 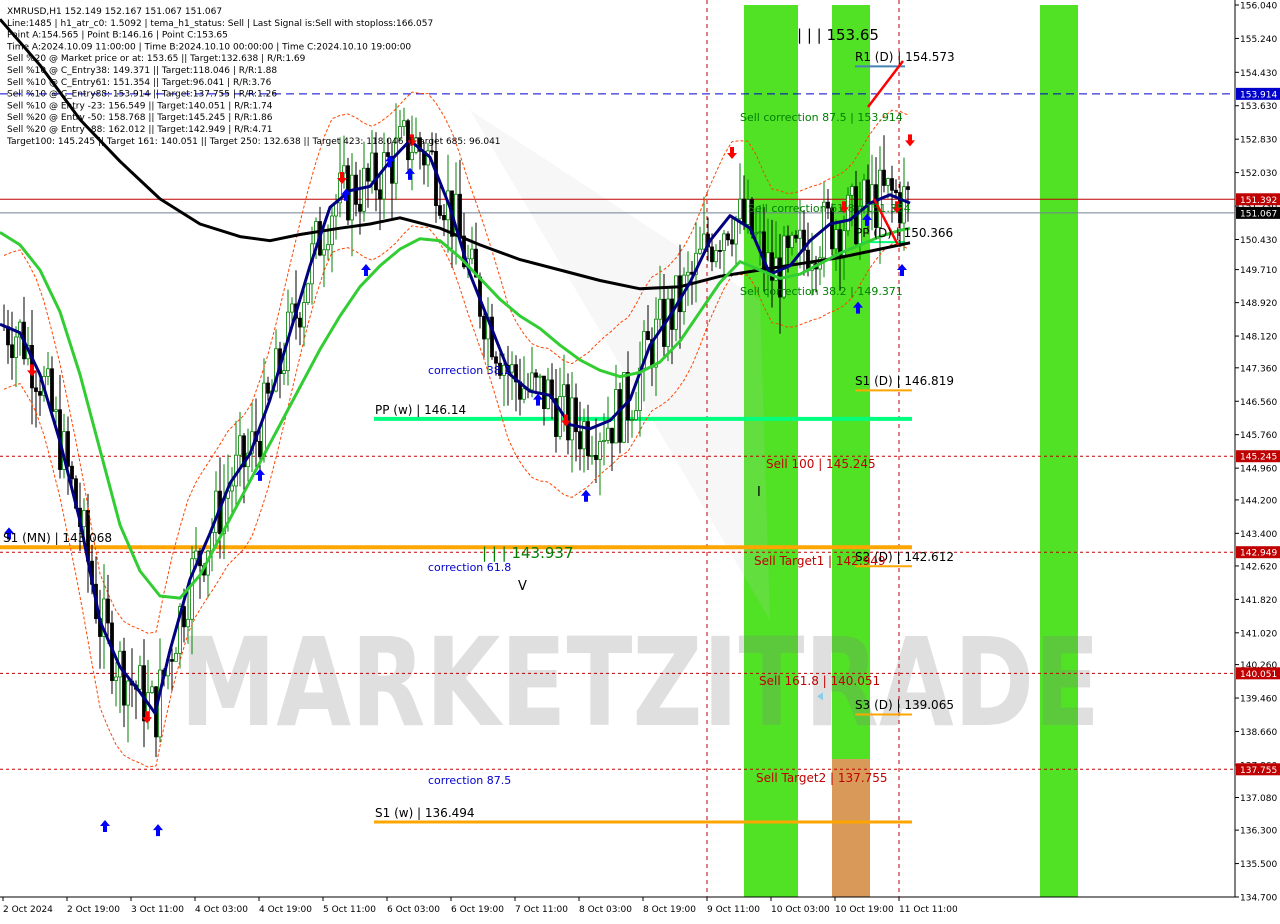 I want to click on price-tag-label: 142.949, so click(x=1258, y=554).